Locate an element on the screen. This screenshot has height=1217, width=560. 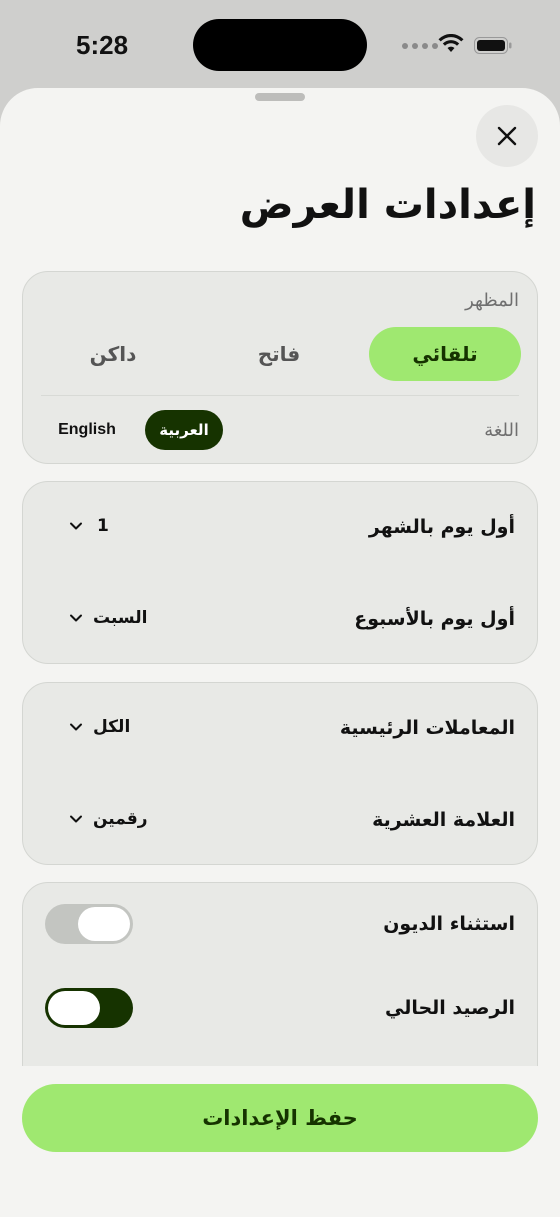
decimal-mark-label: العلامة العشرية is located at coordinates (443, 820).